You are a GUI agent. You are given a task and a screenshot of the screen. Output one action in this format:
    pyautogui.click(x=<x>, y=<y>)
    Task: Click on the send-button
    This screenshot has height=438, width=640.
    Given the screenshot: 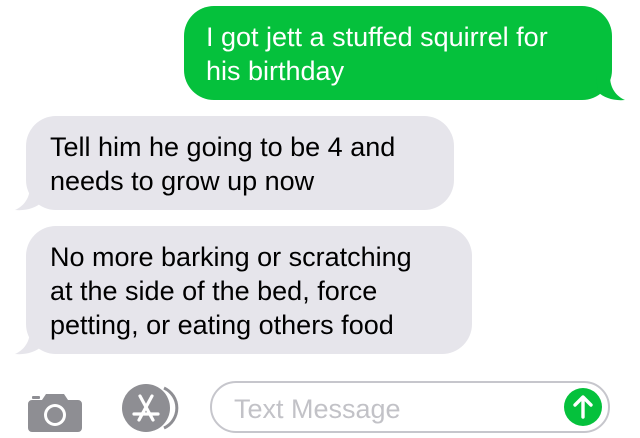 What is the action you would take?
    pyautogui.click(x=583, y=407)
    